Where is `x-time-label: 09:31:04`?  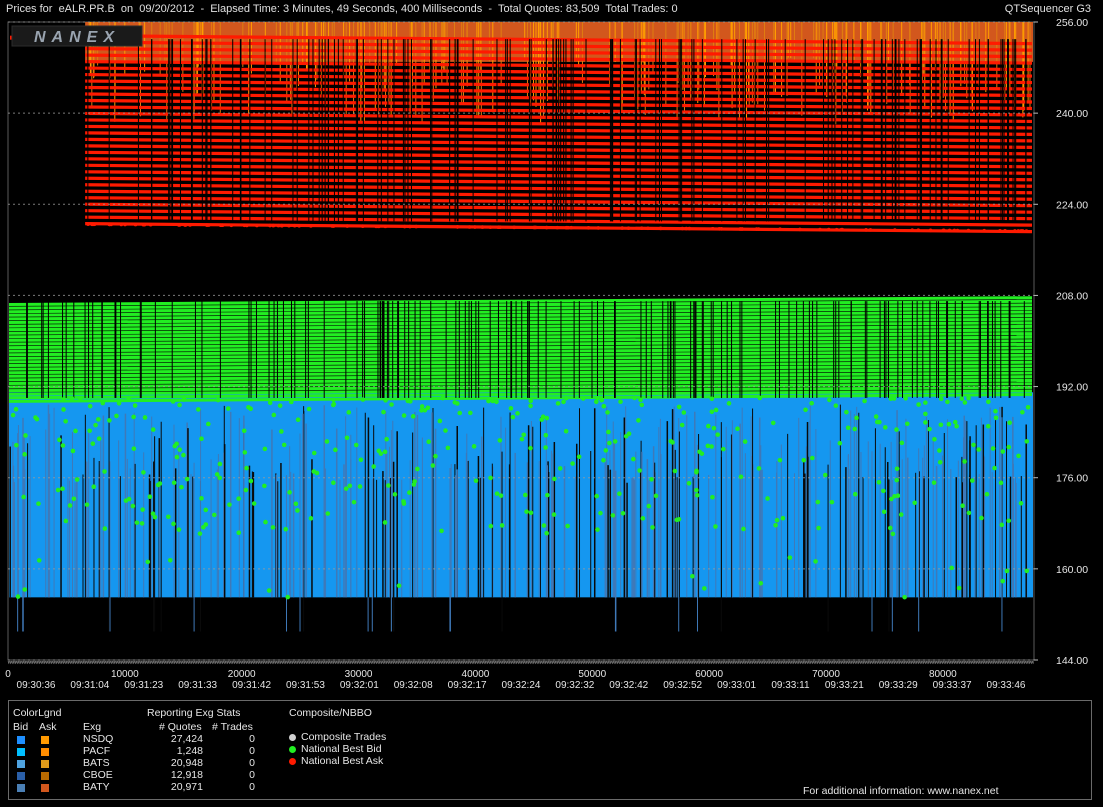
x-time-label: 09:31:04 is located at coordinates (89, 685).